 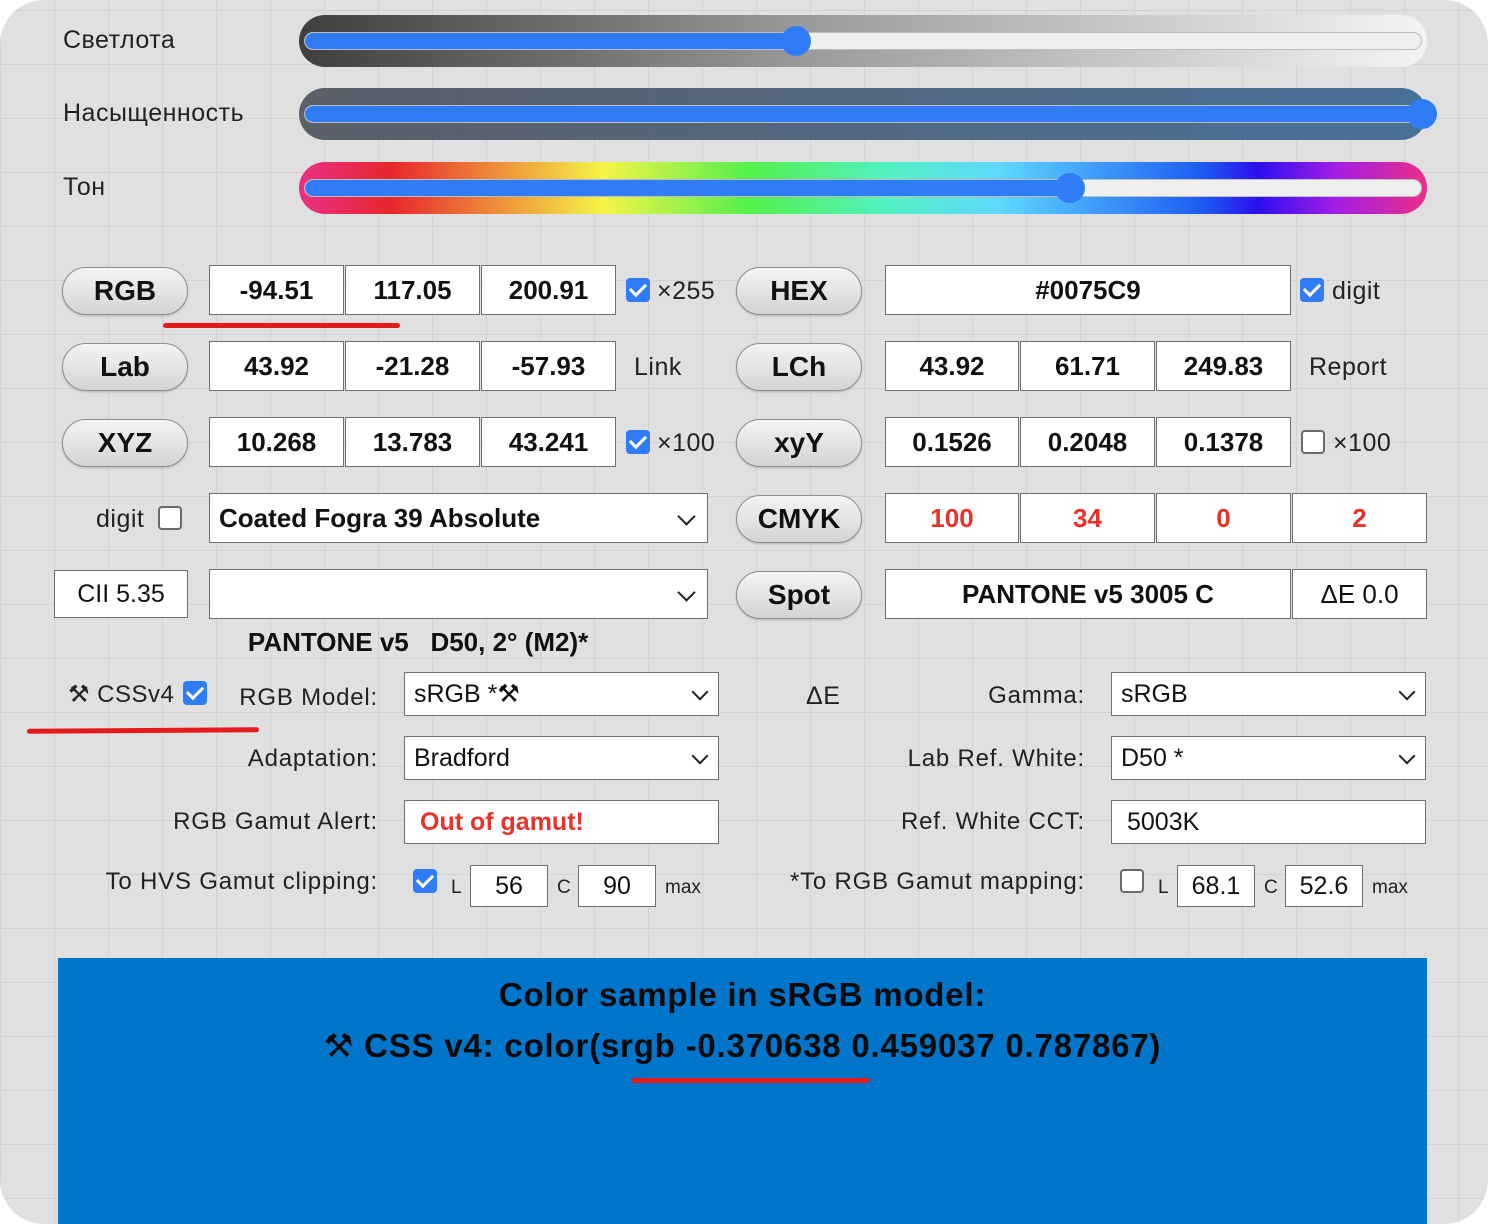 What do you see at coordinates (1036, 695) in the screenshot?
I see `gamma-label: Gamma:` at bounding box center [1036, 695].